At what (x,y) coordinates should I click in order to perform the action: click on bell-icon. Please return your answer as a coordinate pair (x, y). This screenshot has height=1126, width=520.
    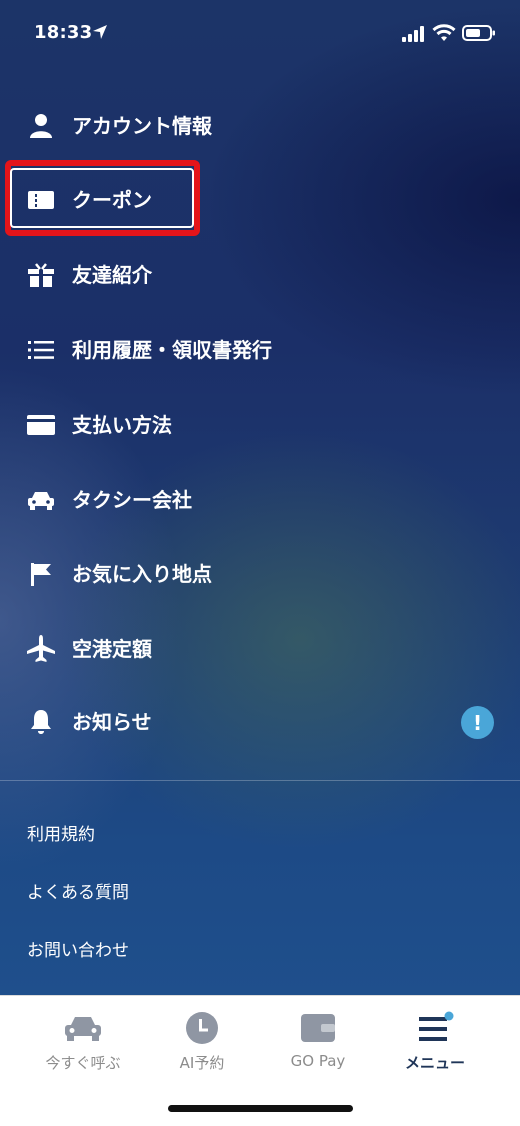
    Looking at the image, I should click on (41, 722).